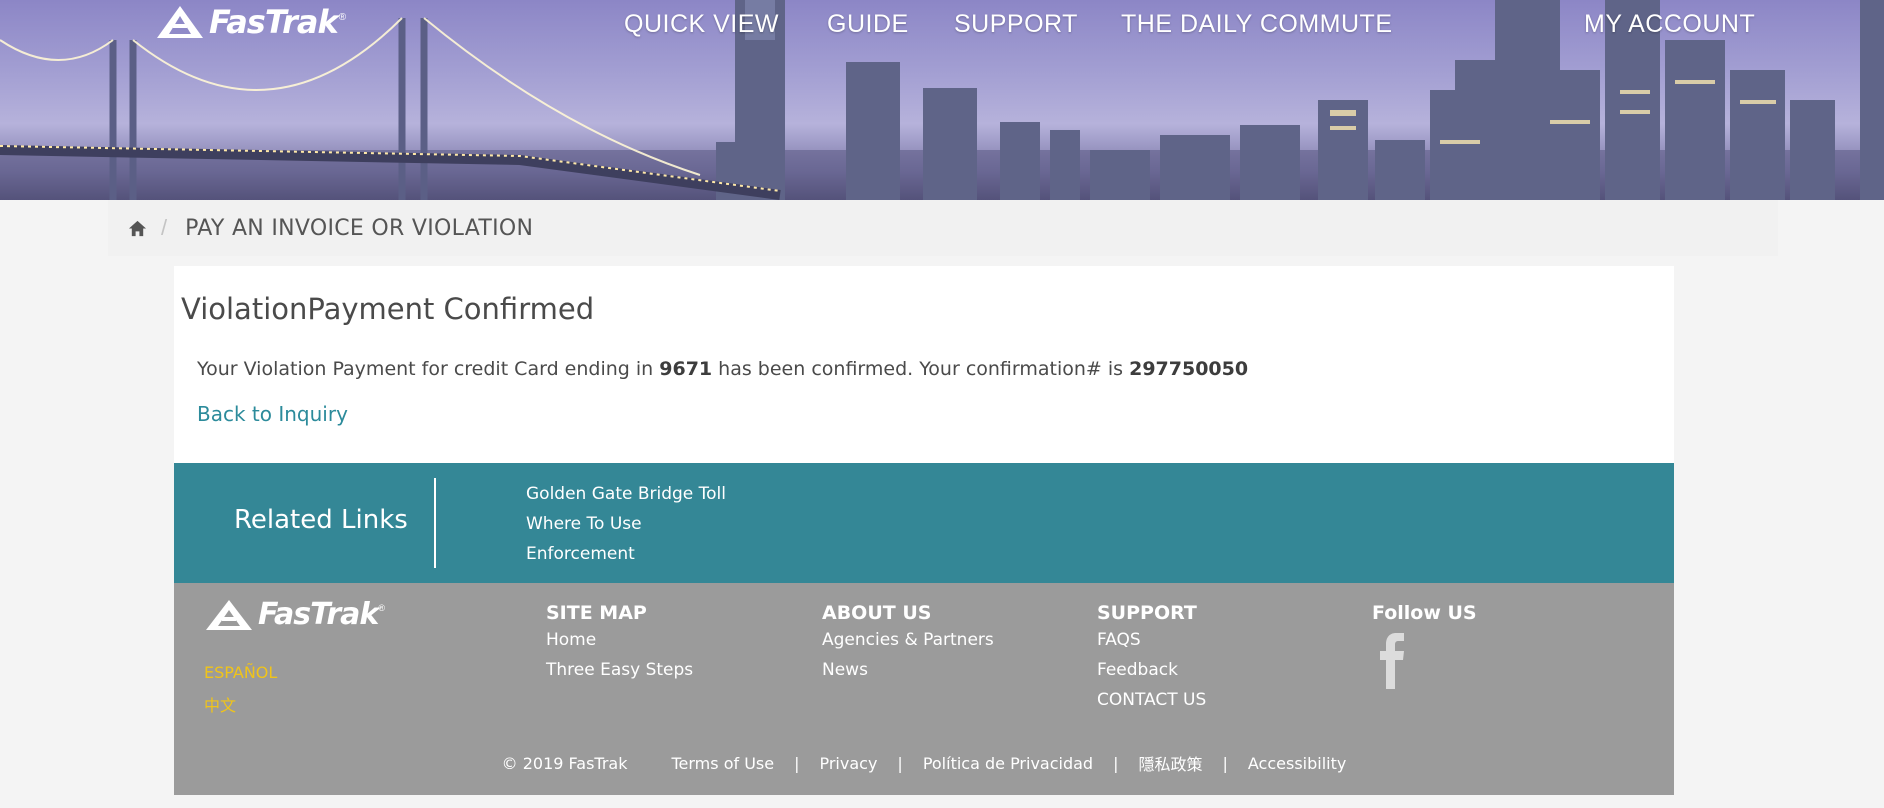 The width and height of the screenshot is (1884, 808). What do you see at coordinates (137, 228) in the screenshot?
I see `home-icon` at bounding box center [137, 228].